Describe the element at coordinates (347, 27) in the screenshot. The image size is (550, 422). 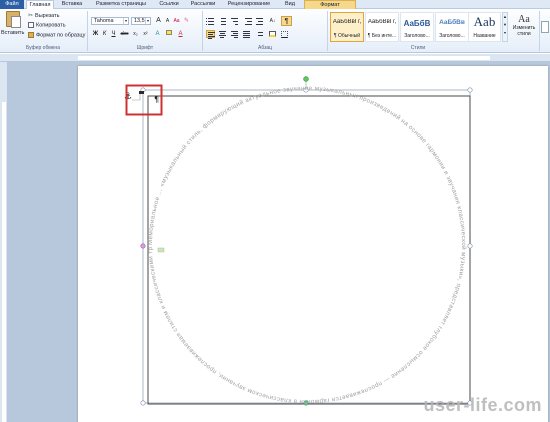
I see `style-normal: АаБбВвГг, ¶ Обычный` at that location.